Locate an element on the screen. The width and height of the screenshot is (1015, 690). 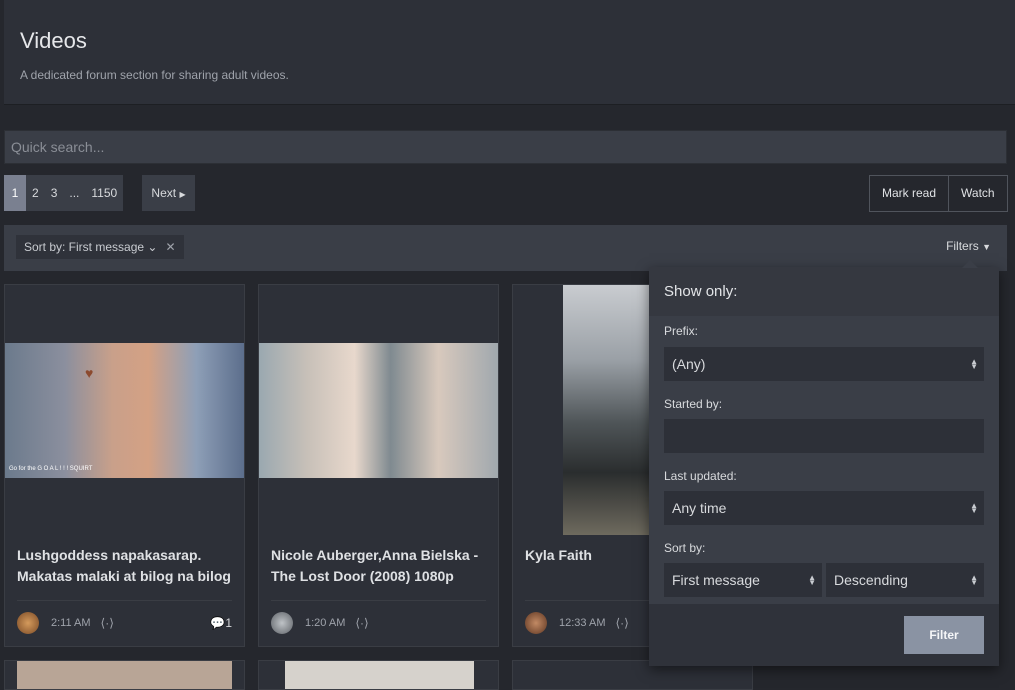
pagination: 1 2 3 ... 1150 is located at coordinates (64, 193).